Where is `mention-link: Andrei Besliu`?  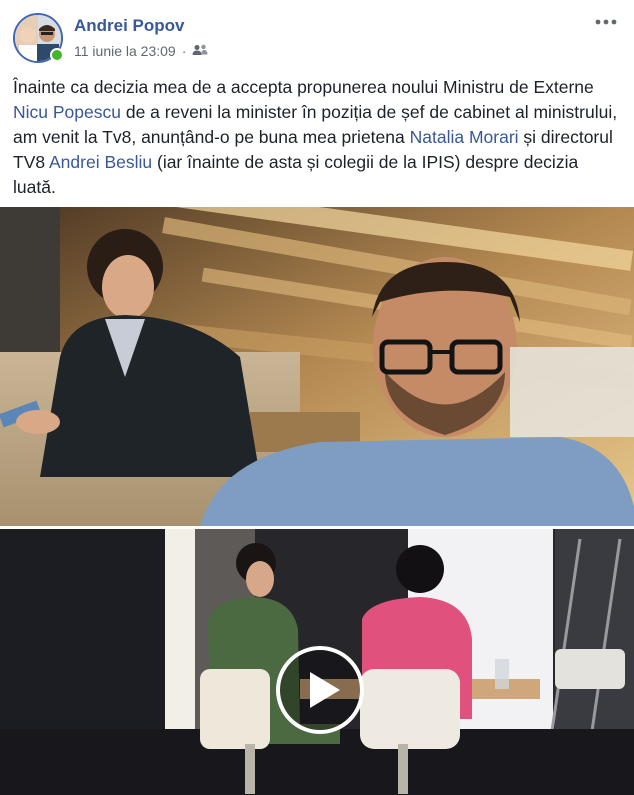
mention-link: Andrei Besliu is located at coordinates (100, 162).